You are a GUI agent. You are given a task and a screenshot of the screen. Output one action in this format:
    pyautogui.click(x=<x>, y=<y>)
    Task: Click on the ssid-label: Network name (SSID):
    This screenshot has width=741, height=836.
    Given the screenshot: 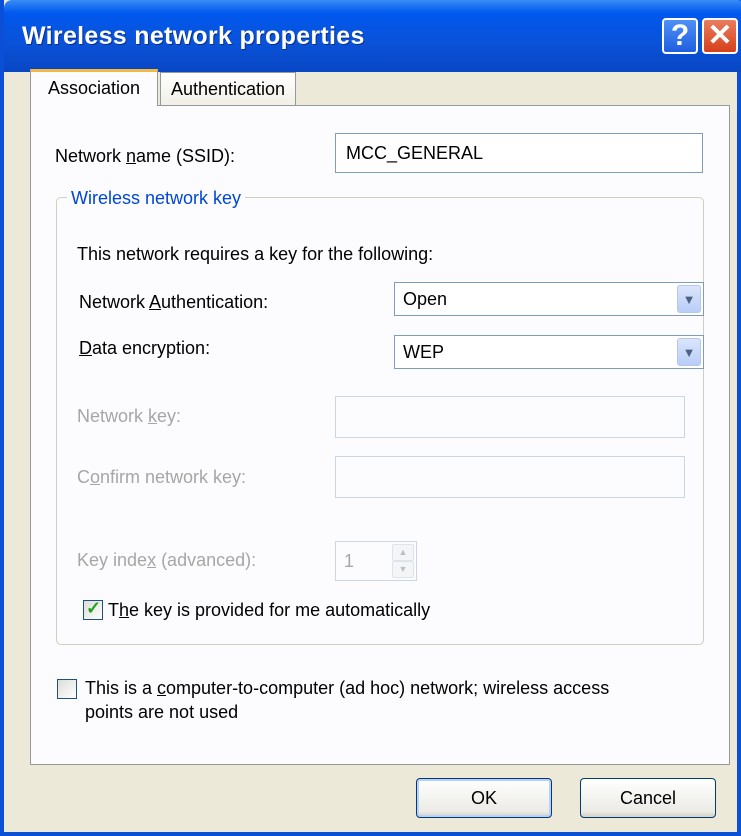 What is the action you would take?
    pyautogui.click(x=145, y=156)
    